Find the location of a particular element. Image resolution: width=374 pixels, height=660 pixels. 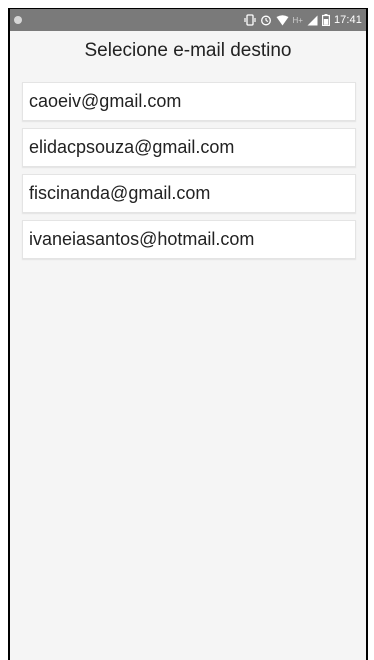

header: Selecione e-mail destino is located at coordinates (188, 50).